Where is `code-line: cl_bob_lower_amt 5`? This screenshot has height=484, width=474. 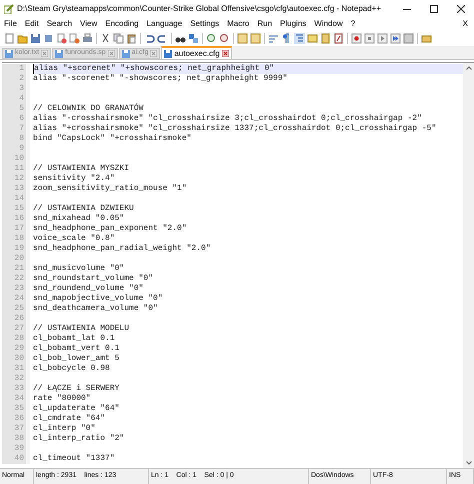
code-line: cl_bob_lower_amt 5 is located at coordinates (76, 358).